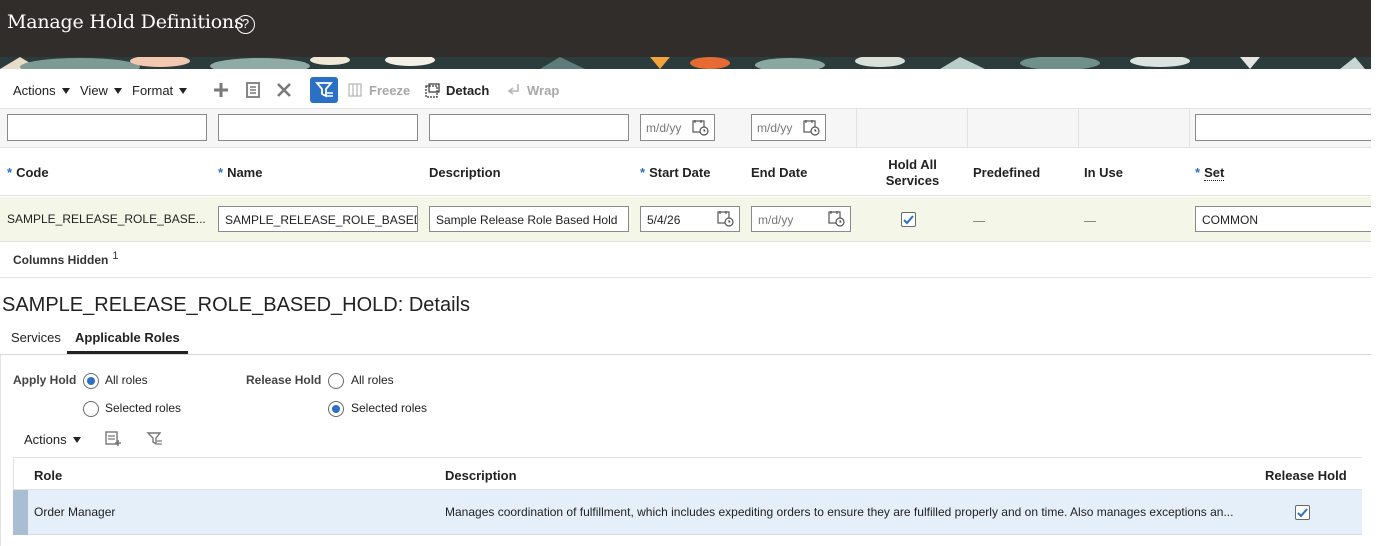 This screenshot has height=546, width=1398. What do you see at coordinates (1306, 475) in the screenshot?
I see `roles-column-release-hold: Release Hold` at bounding box center [1306, 475].